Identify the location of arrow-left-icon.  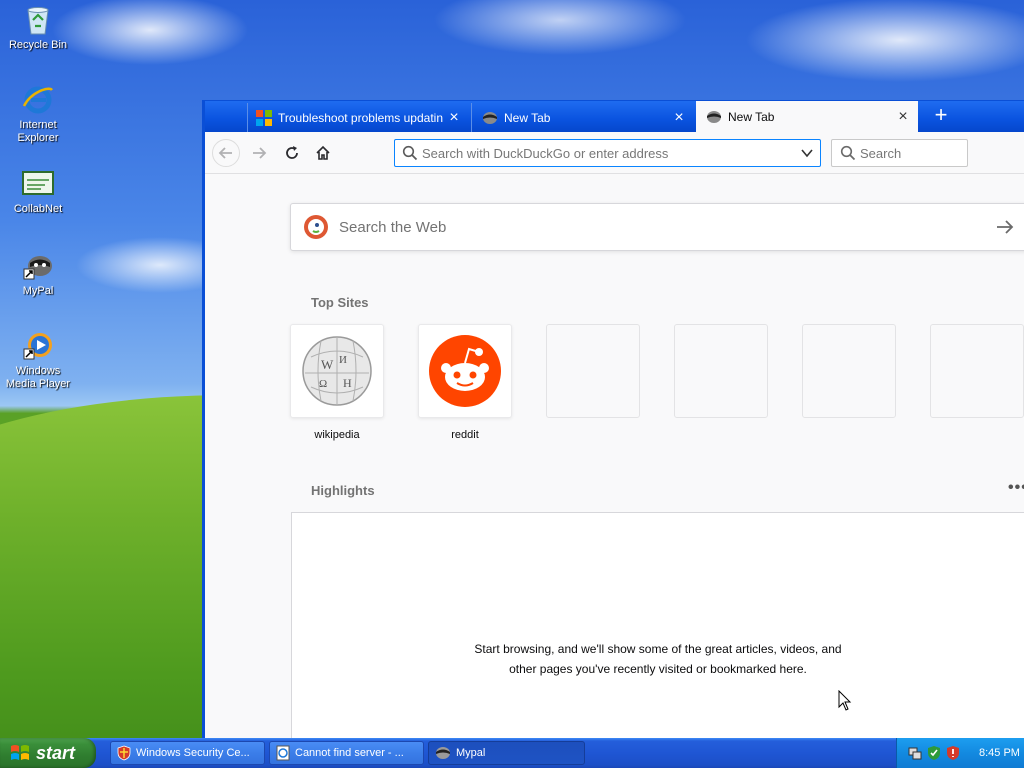
(225, 153).